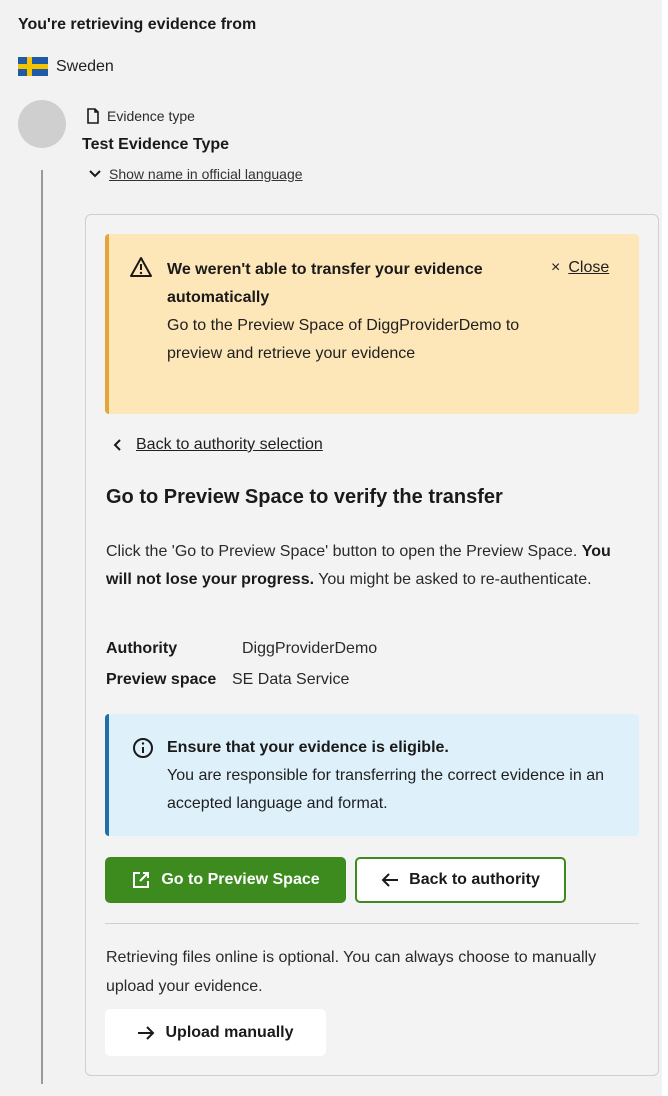  What do you see at coordinates (146, 1032) in the screenshot?
I see `arrow-right-icon` at bounding box center [146, 1032].